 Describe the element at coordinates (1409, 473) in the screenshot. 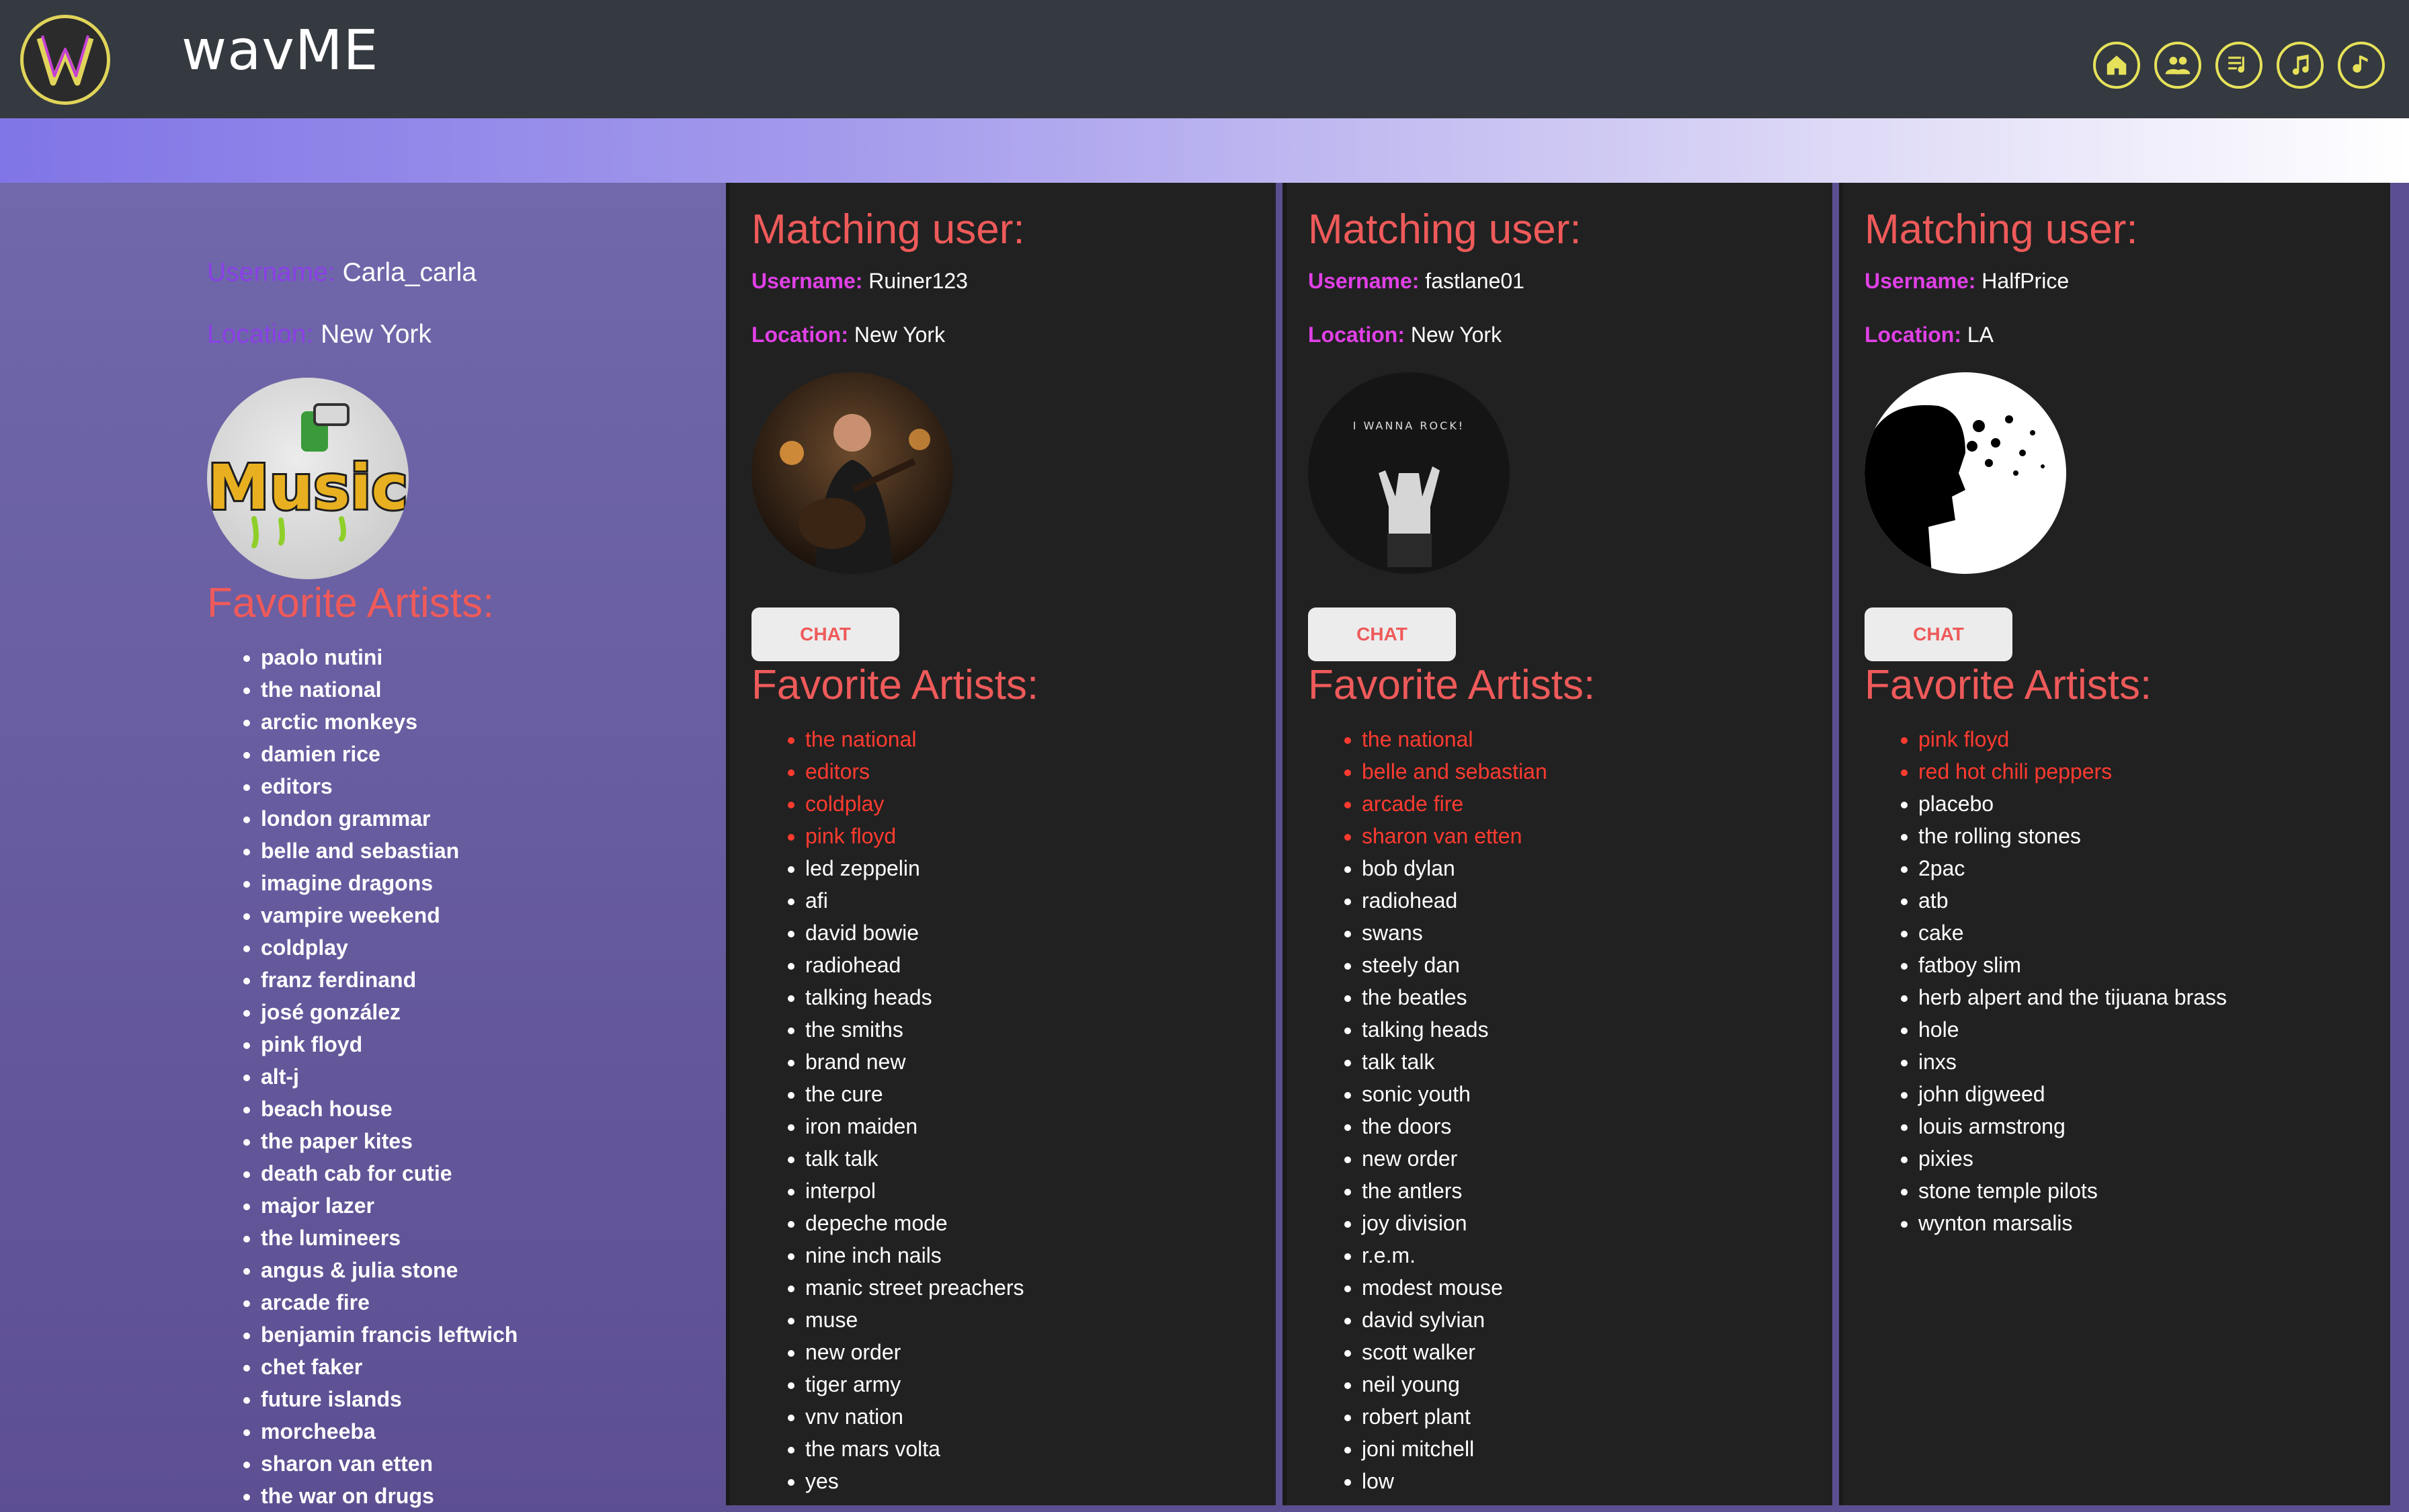

I see `match-avatar: I WANNA ROCK!` at that location.